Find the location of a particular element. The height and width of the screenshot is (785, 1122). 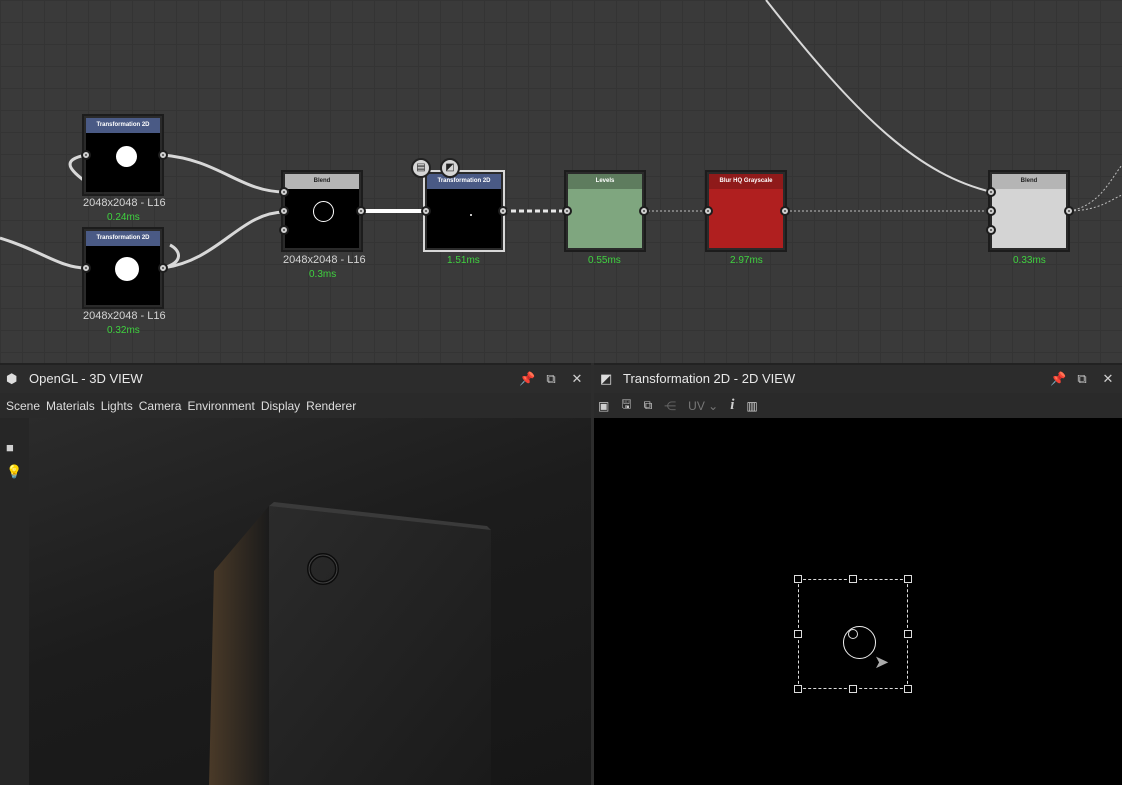

menu-display: Display is located at coordinates (280, 406).